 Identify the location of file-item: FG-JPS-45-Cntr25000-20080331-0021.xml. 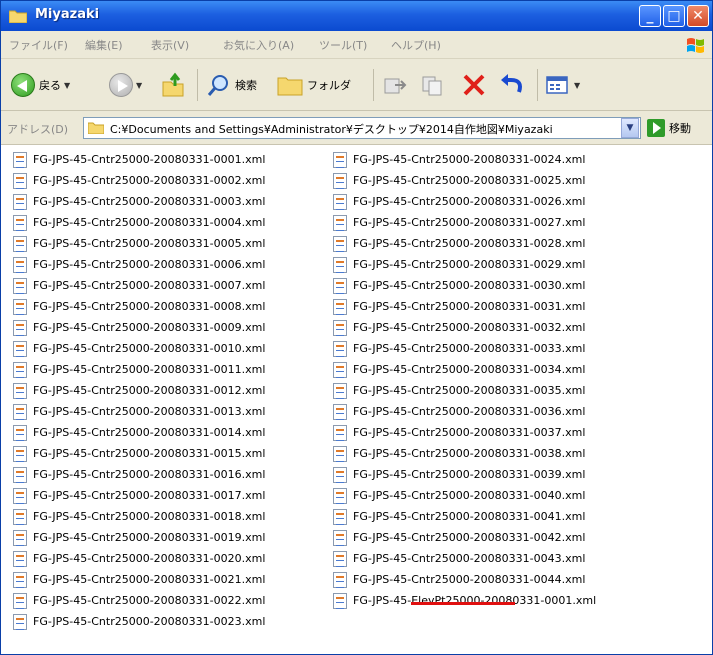
(139, 579).